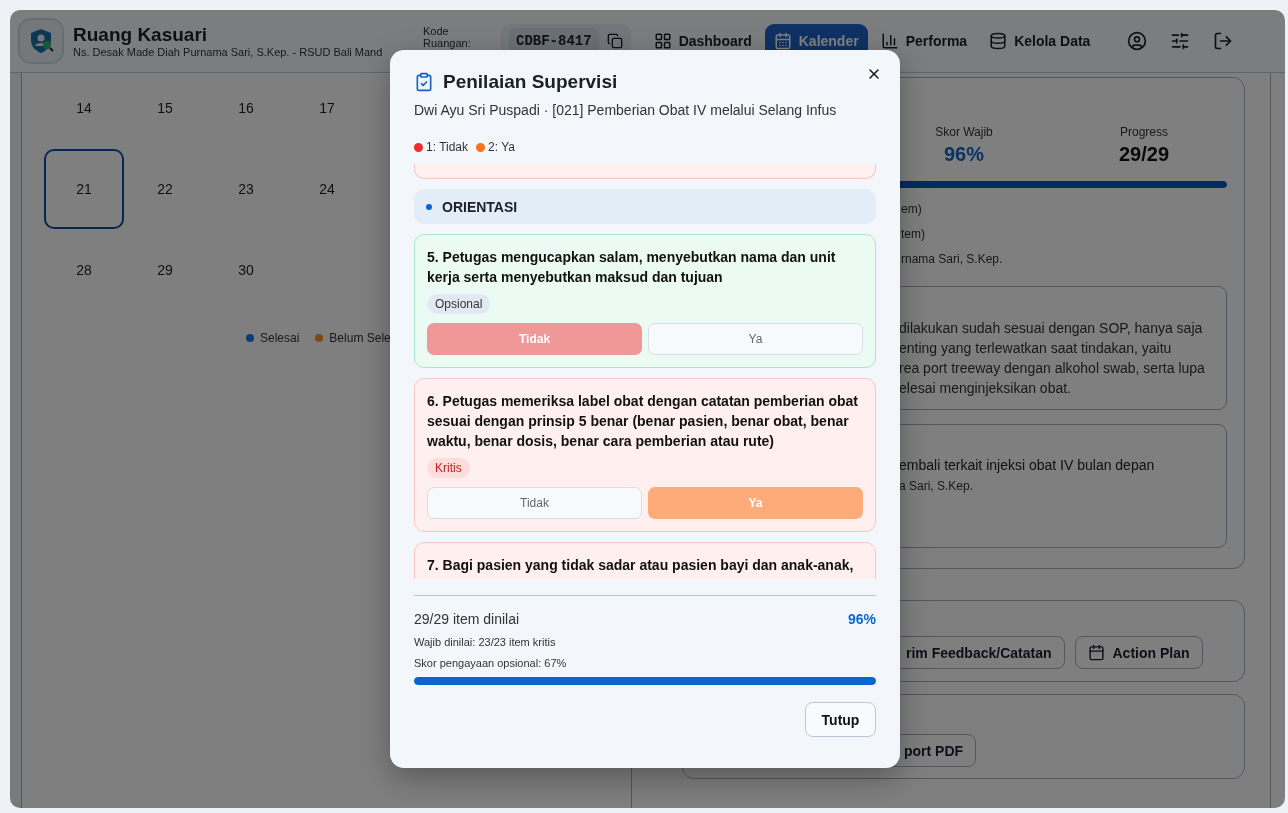 This screenshot has width=1288, height=813. I want to click on calendar-day: 15, so click(165, 110).